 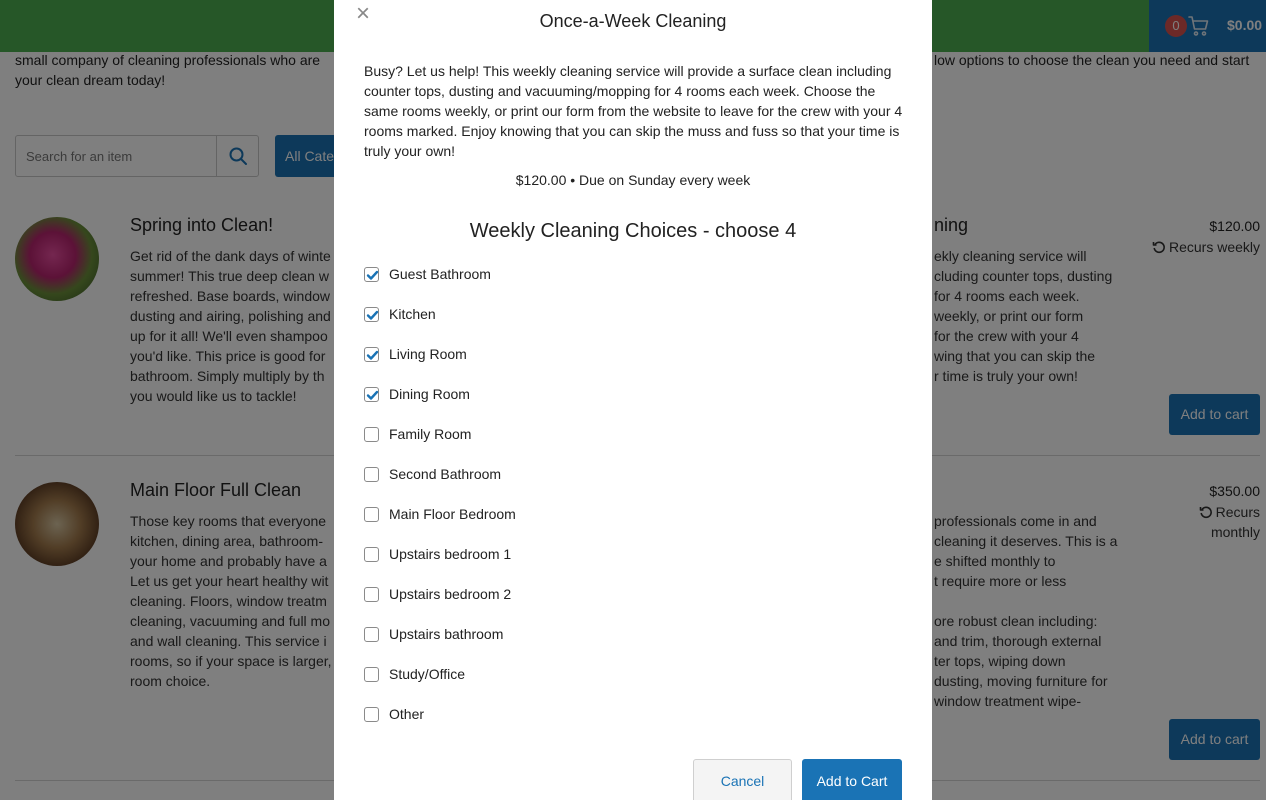 I want to click on choice-option: Upstairs bathroom, so click(x=433, y=634).